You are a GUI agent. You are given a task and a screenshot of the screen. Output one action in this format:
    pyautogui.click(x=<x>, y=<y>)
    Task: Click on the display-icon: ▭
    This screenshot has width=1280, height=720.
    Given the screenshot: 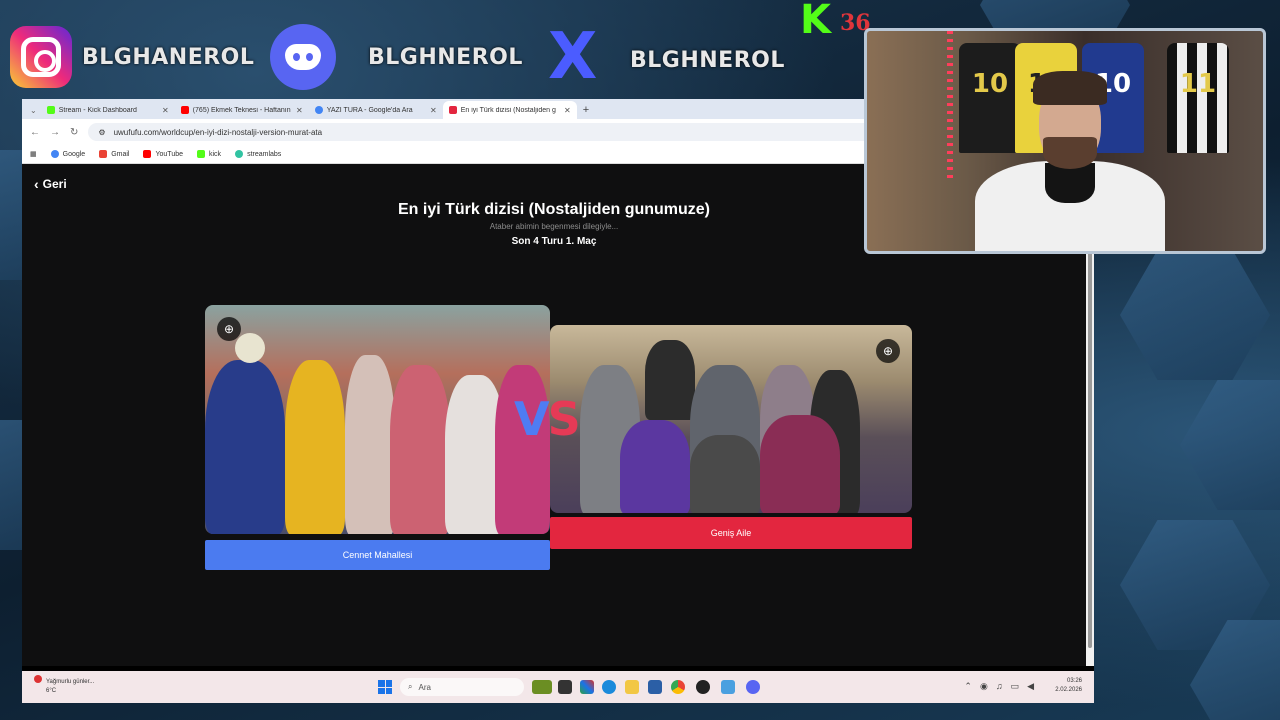 What is the action you would take?
    pyautogui.click(x=1015, y=686)
    